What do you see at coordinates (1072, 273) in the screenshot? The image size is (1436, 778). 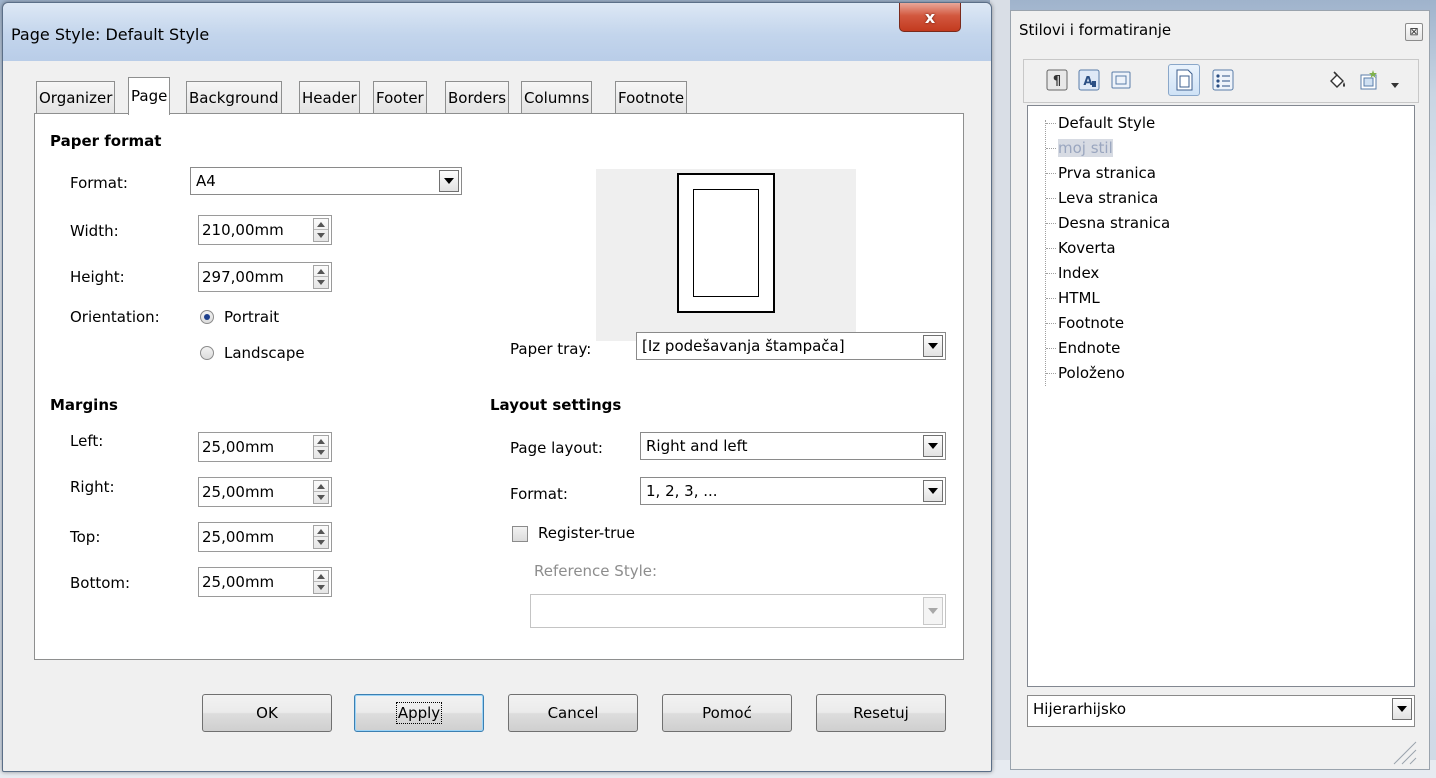 I see `list-item: Index` at bounding box center [1072, 273].